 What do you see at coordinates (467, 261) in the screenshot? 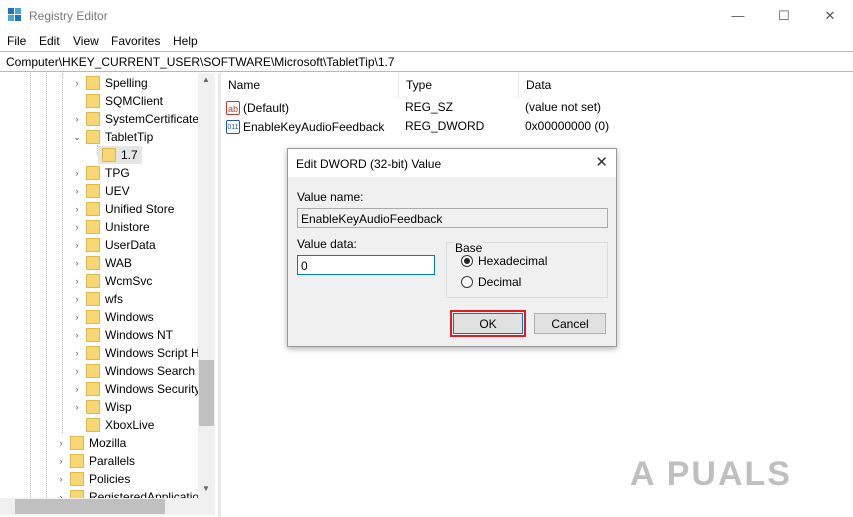
I see `radio-selected-icon` at bounding box center [467, 261].